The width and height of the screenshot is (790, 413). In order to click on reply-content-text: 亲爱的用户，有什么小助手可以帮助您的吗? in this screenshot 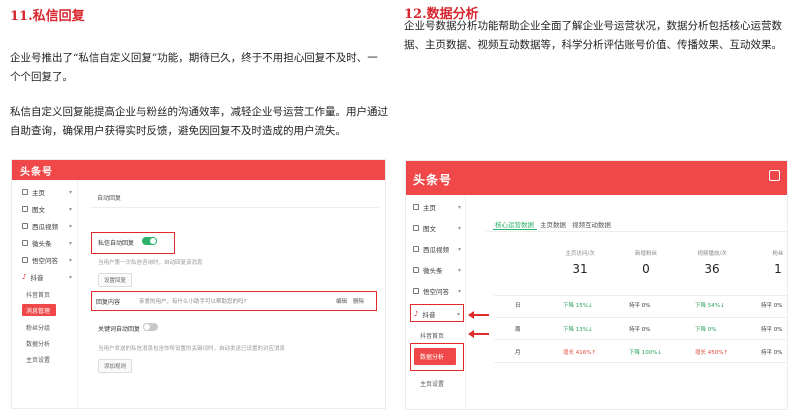, I will do `click(193, 302)`.